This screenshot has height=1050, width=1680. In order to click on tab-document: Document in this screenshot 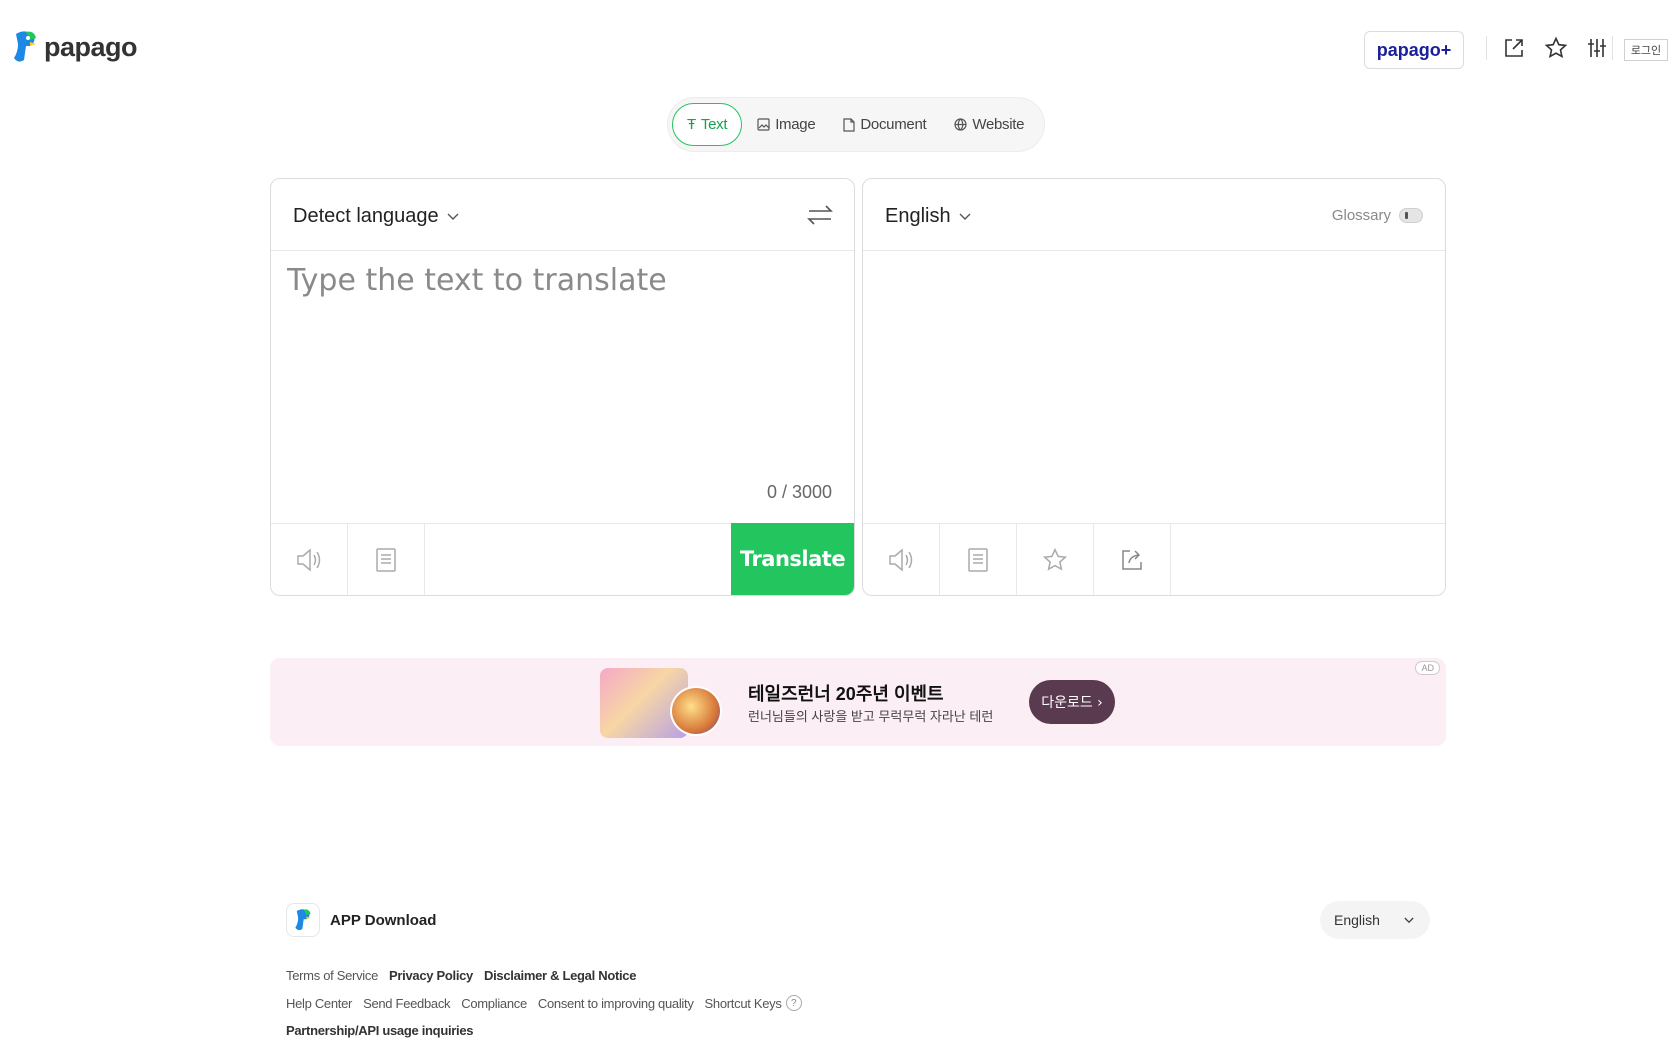, I will do `click(884, 124)`.